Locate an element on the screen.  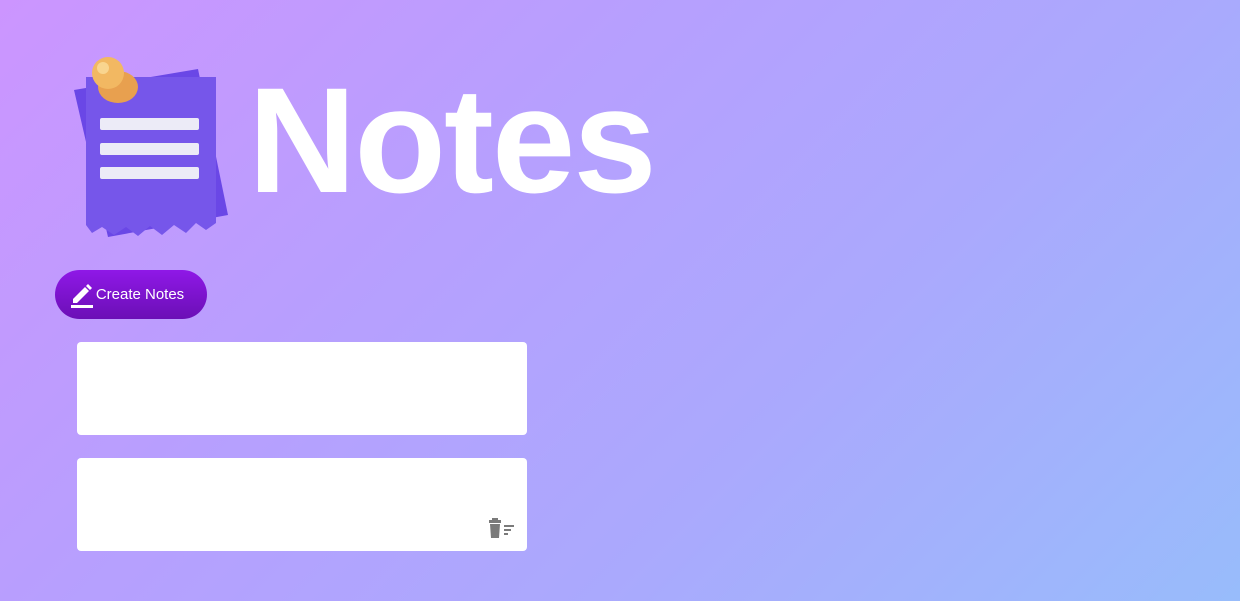
pencil-icon is located at coordinates (81, 295).